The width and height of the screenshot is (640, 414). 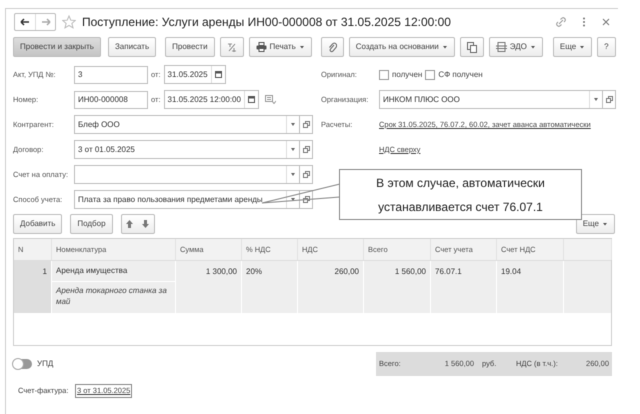 I want to click on help-button: ?, so click(x=606, y=47).